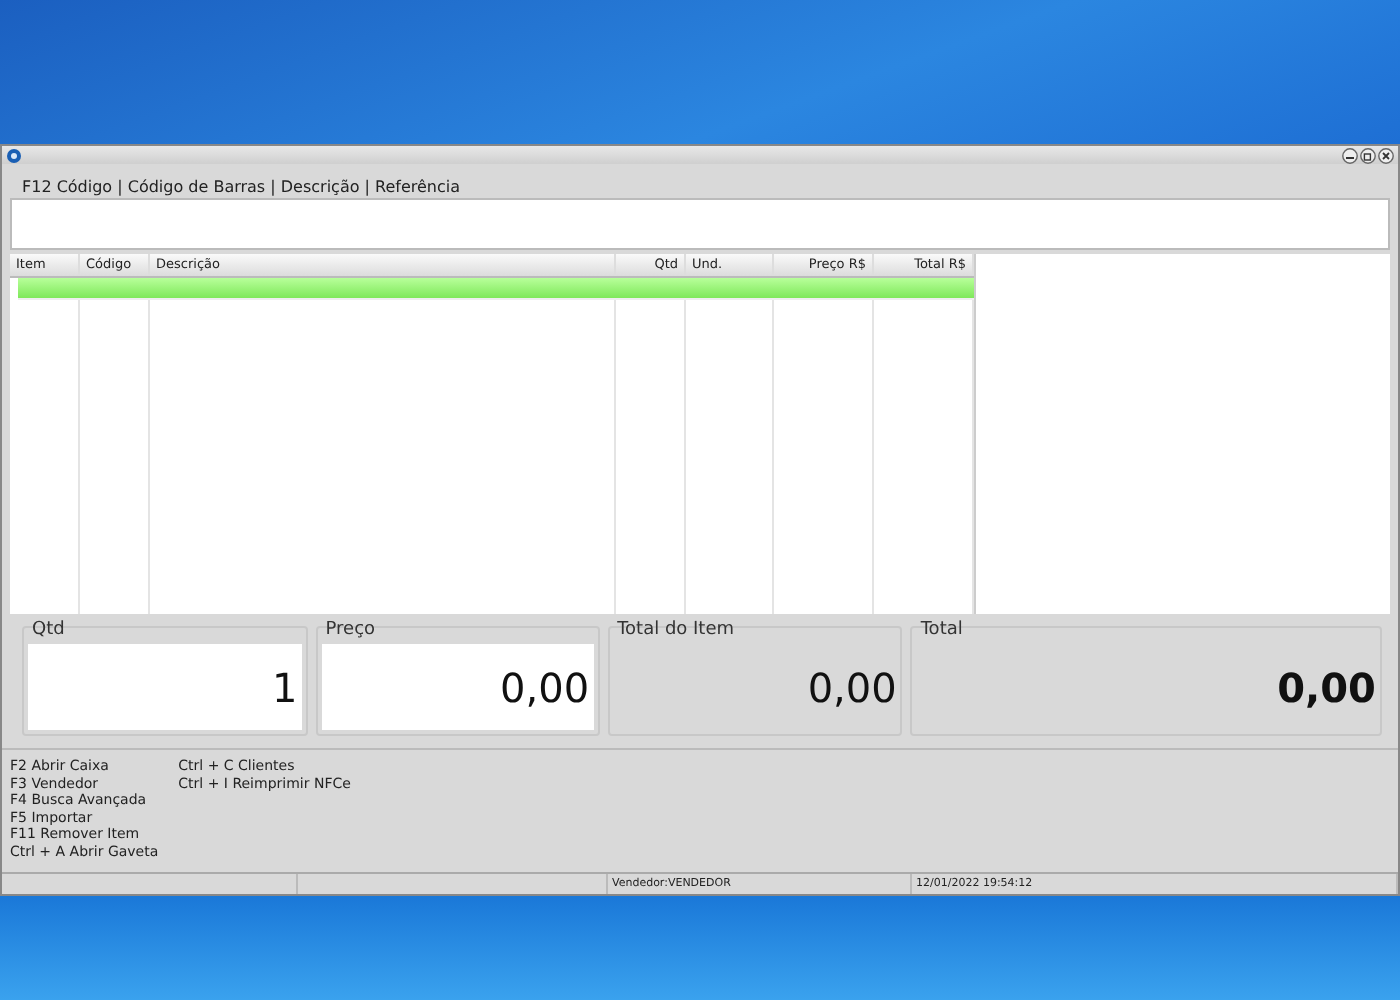 The height and width of the screenshot is (1000, 1400). I want to click on field-label: Qtd, so click(48, 630).